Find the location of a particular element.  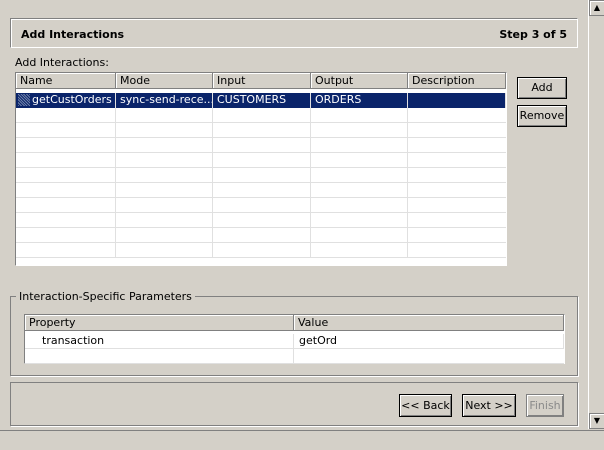

property-cell: transaction is located at coordinates (159, 341).